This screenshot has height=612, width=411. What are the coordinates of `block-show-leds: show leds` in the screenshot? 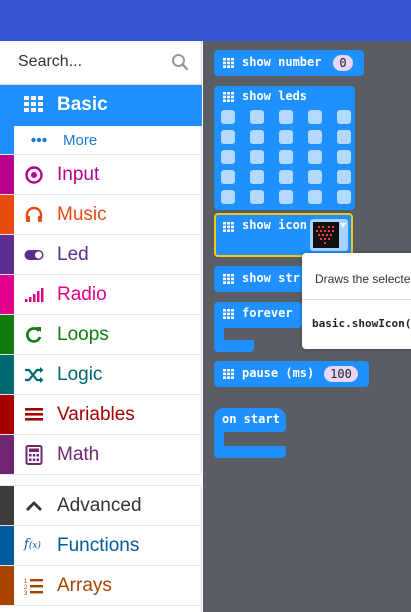 It's located at (284, 148).